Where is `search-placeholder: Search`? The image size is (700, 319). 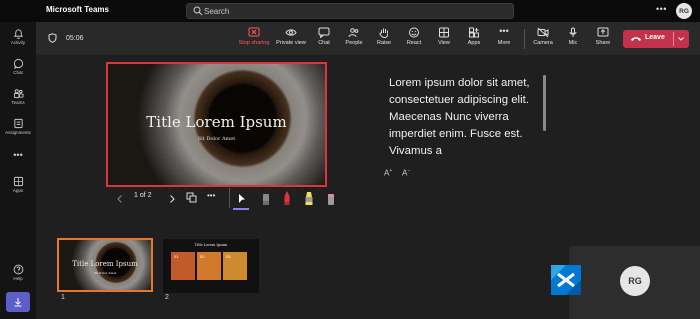
search-placeholder: Search is located at coordinates (217, 11).